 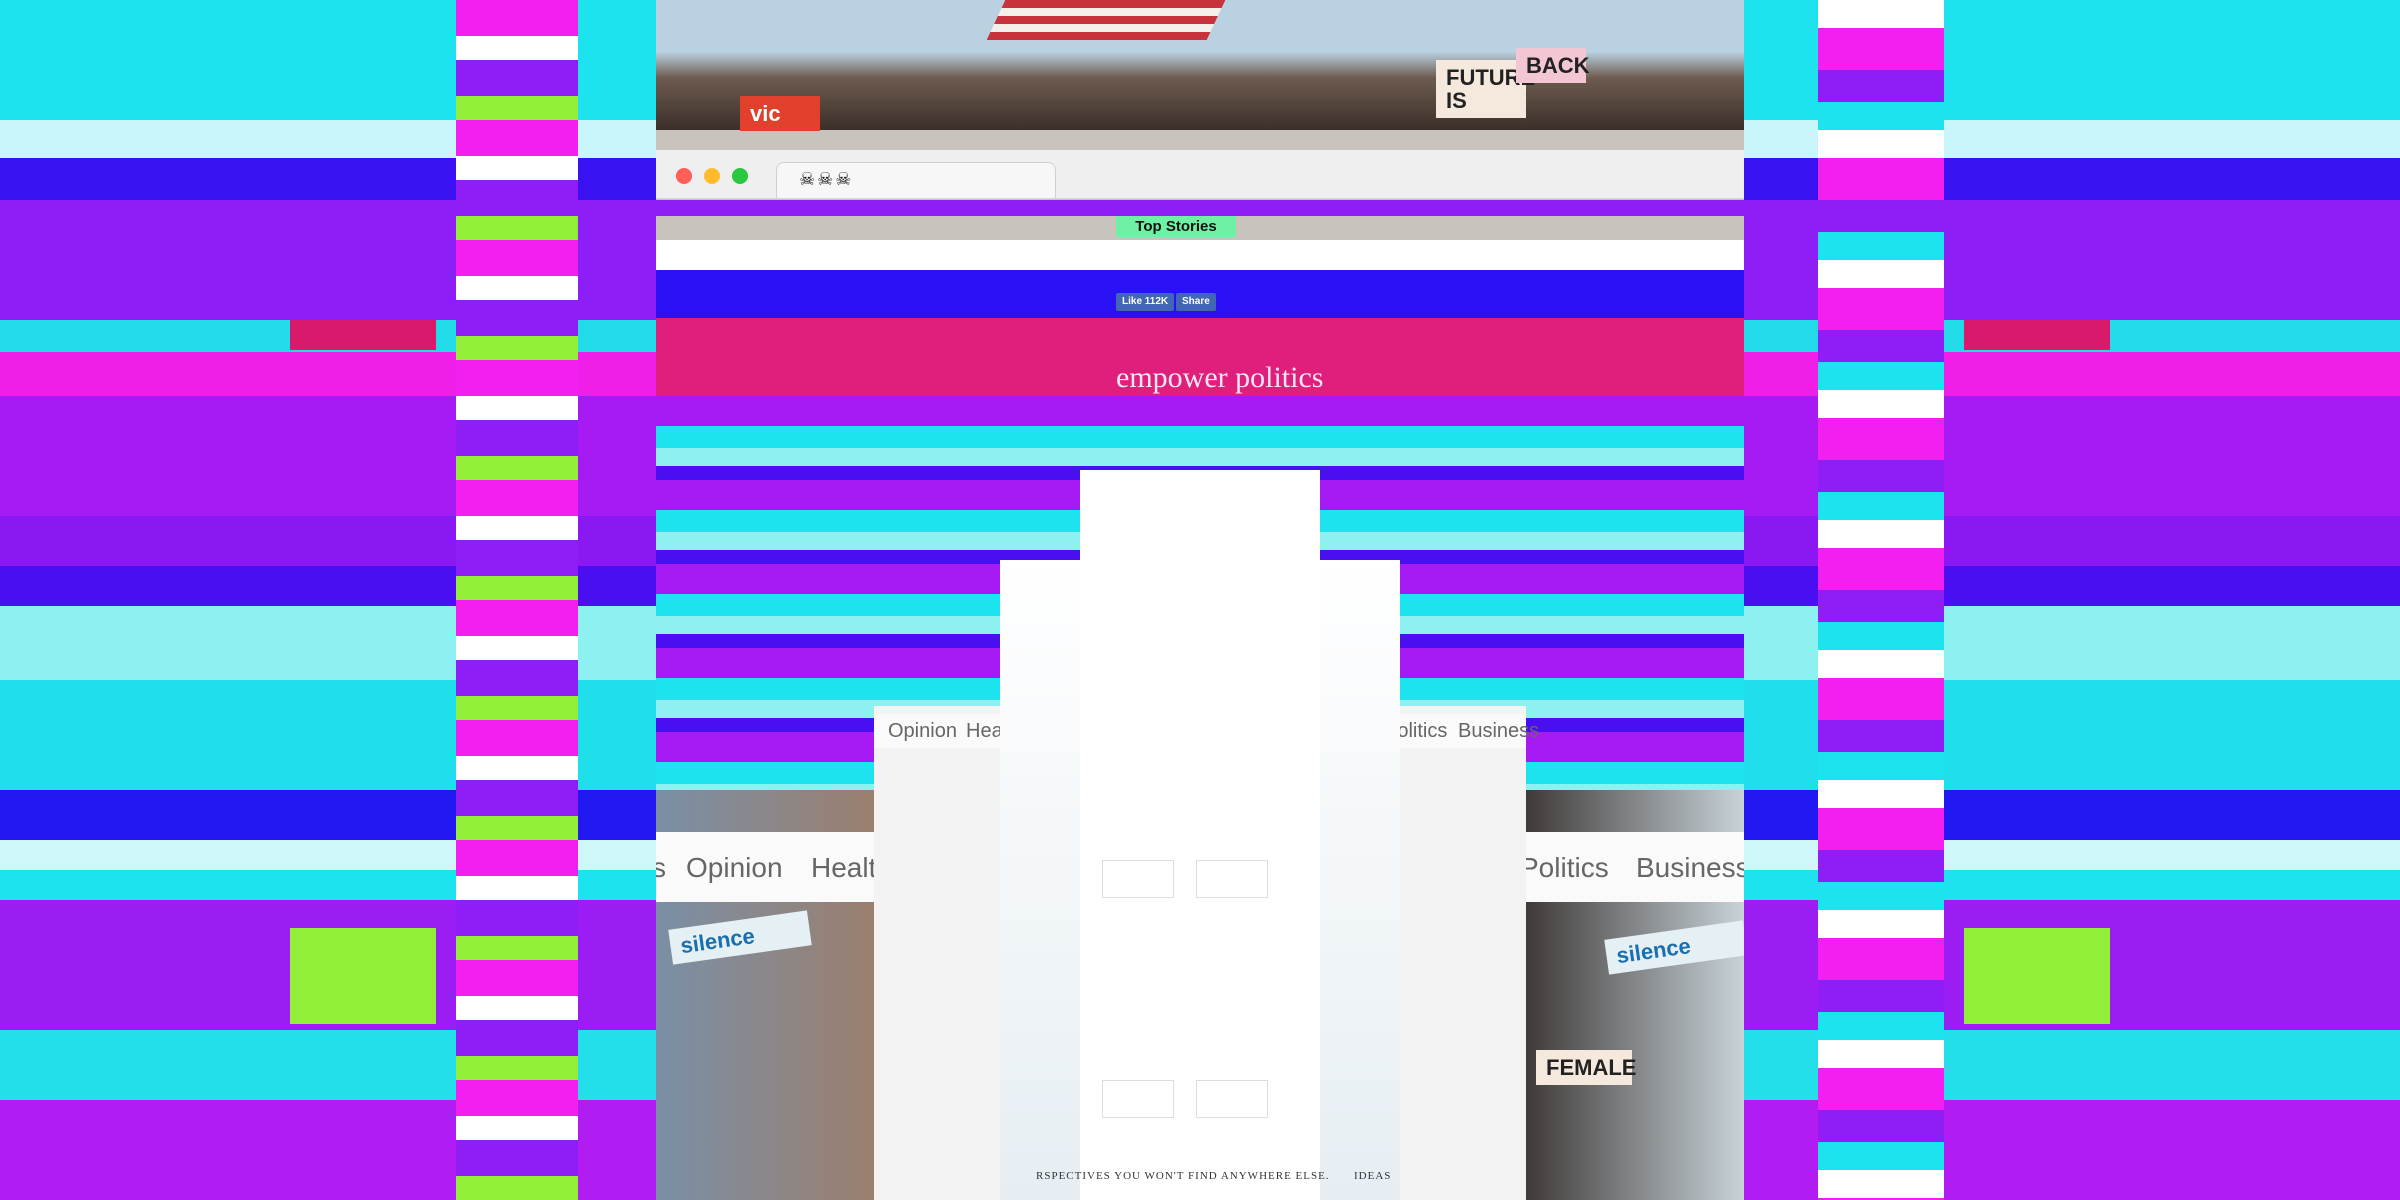 What do you see at coordinates (1145, 302) in the screenshot?
I see `like-button: Like 112K` at bounding box center [1145, 302].